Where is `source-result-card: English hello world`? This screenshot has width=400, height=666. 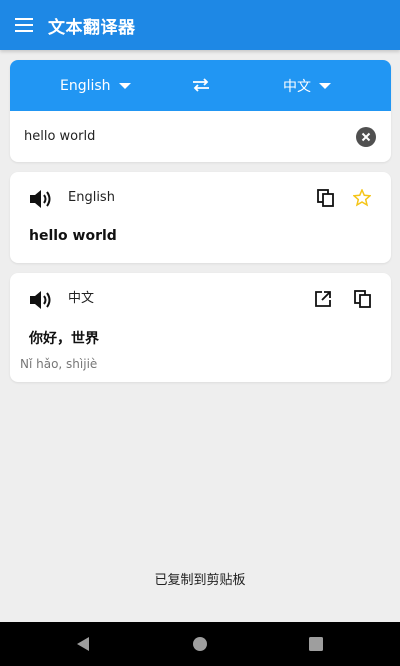 source-result-card: English hello world is located at coordinates (200, 217).